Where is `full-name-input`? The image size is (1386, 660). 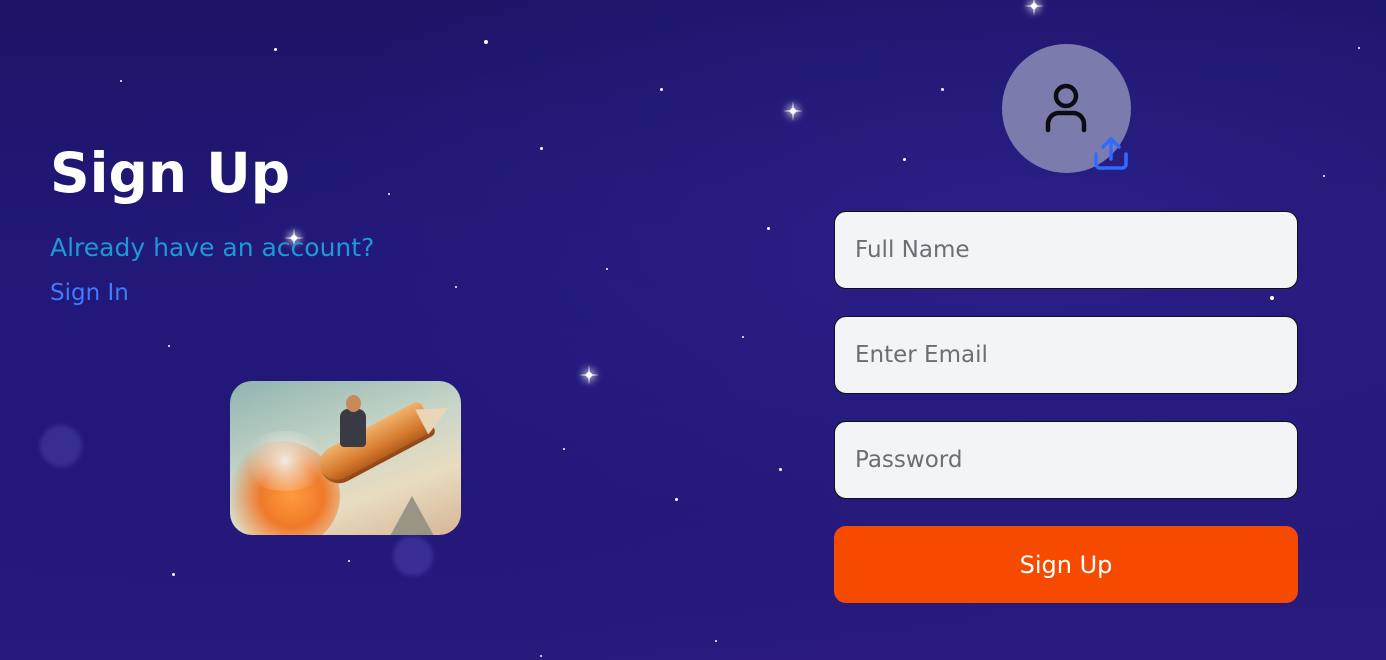 full-name-input is located at coordinates (1066, 250).